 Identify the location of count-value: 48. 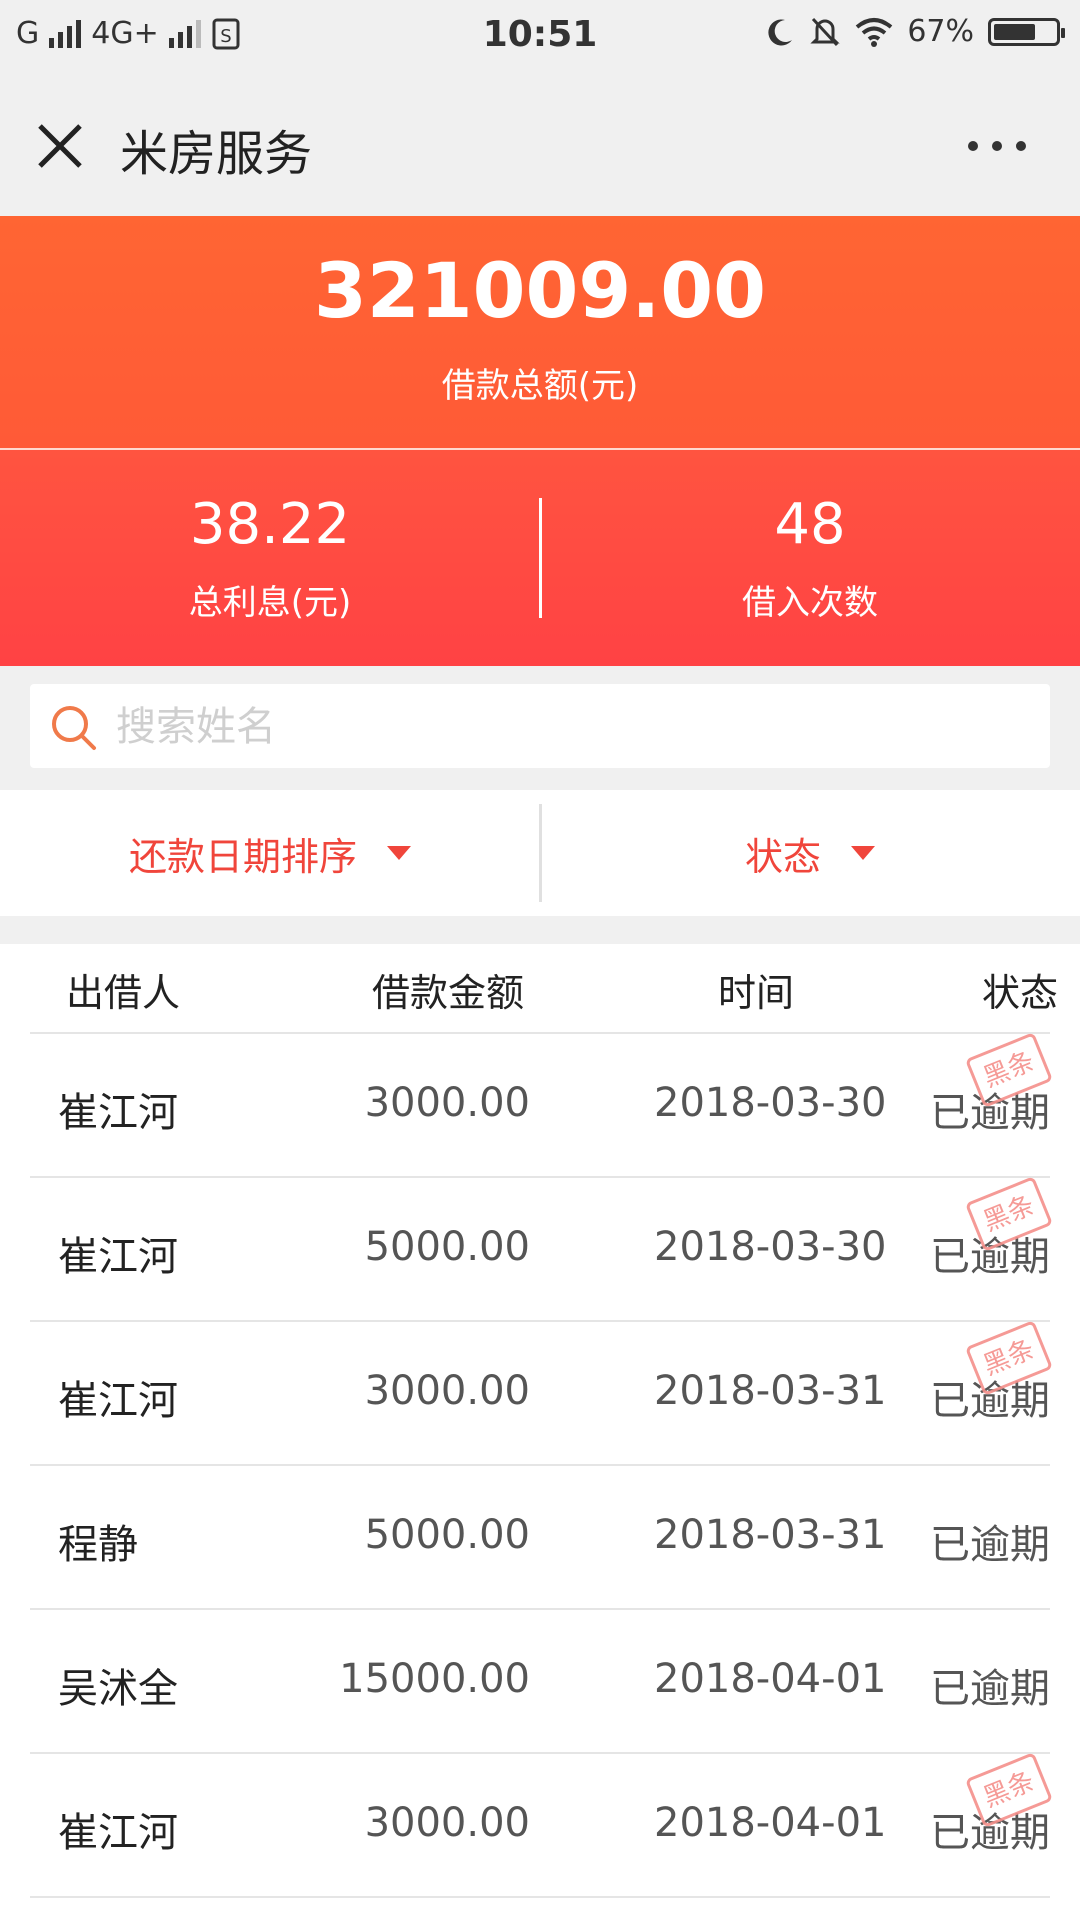
(810, 524).